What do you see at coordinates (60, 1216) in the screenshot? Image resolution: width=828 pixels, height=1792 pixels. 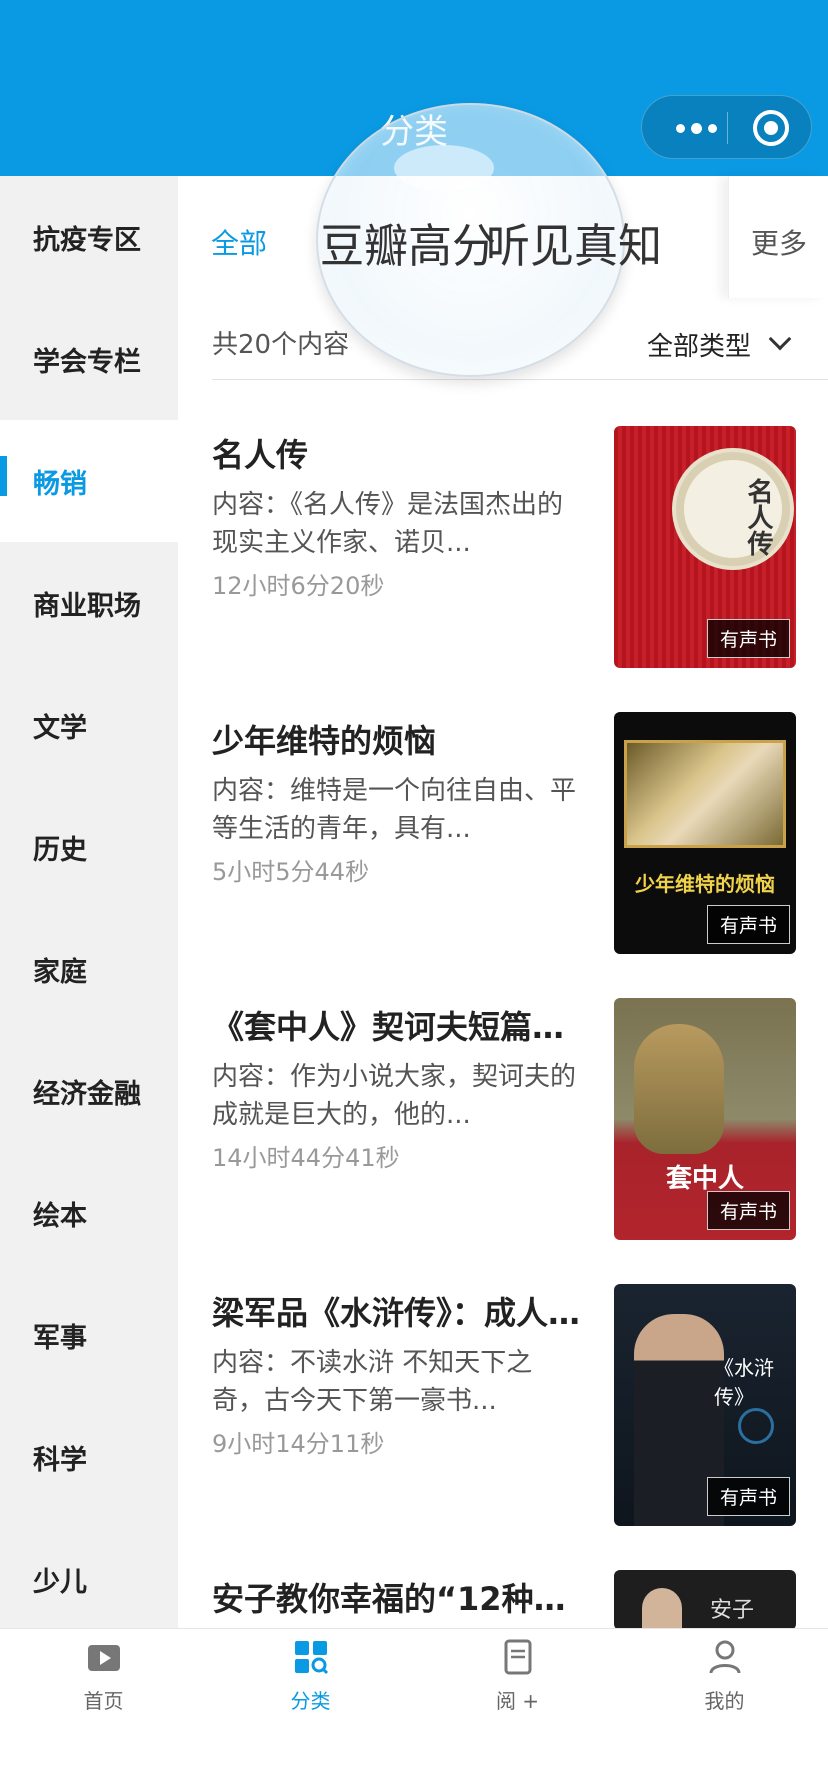 I see `sidebar-item-label: 绘本` at bounding box center [60, 1216].